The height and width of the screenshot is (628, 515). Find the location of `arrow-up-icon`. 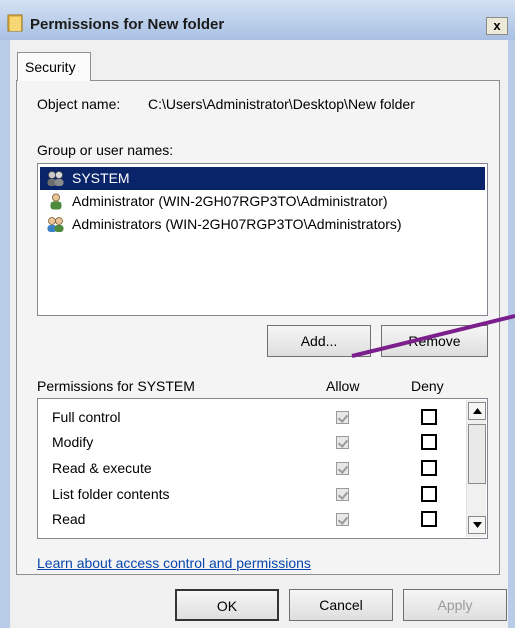

arrow-up-icon is located at coordinates (477, 411).